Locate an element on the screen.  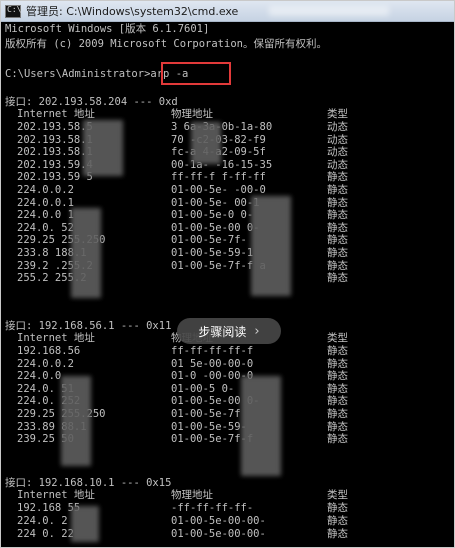
table-cell: 01-00-5e-7f is located at coordinates (206, 414).